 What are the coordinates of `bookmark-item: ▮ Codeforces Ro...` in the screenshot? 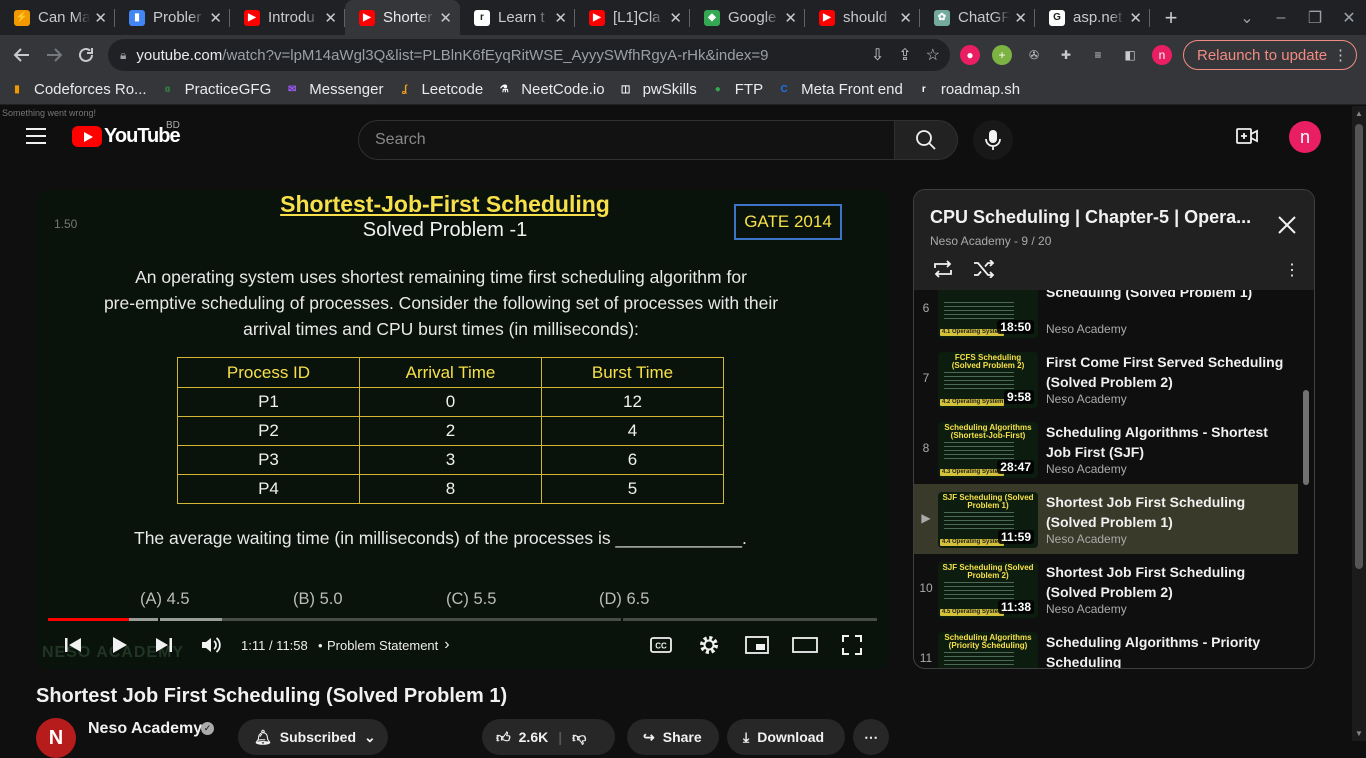 It's located at (78, 89).